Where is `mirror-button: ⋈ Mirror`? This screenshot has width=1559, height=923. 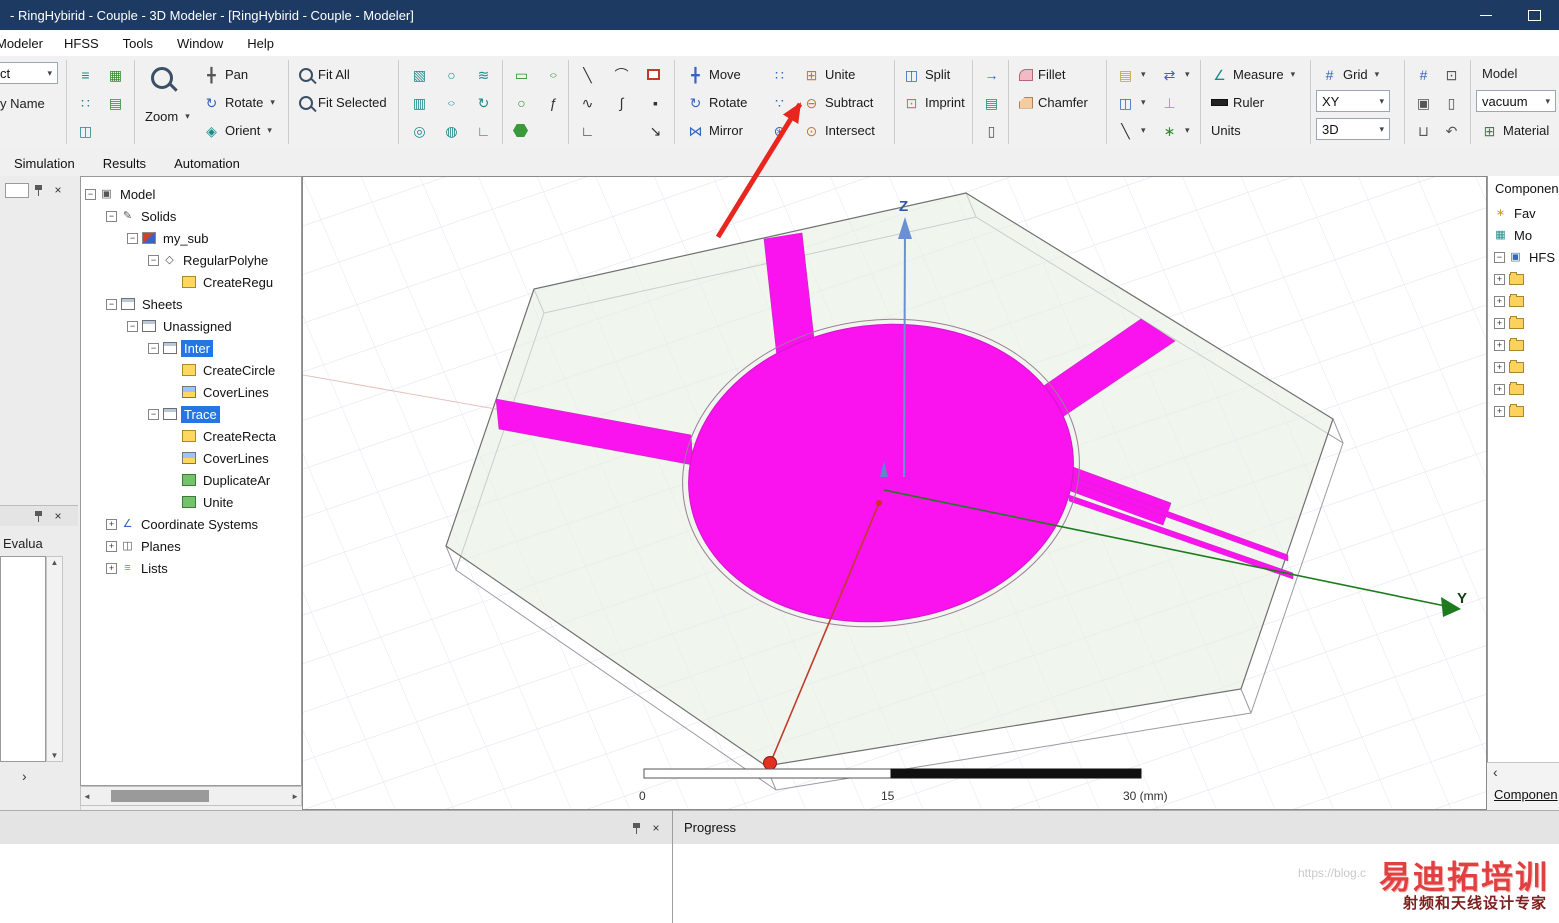
mirror-button: ⋈ Mirror is located at coordinates (715, 130).